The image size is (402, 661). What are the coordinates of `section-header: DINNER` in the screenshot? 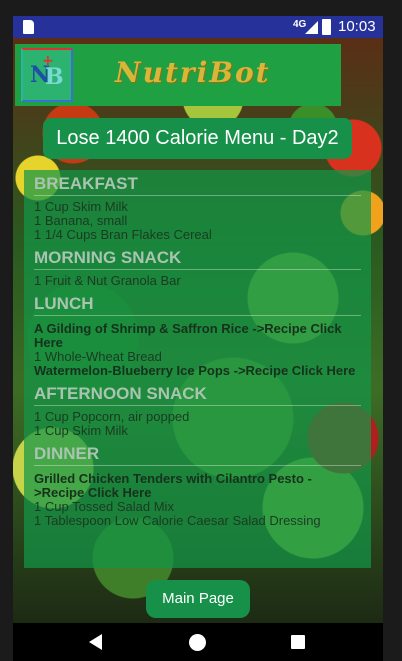 It's located at (197, 455).